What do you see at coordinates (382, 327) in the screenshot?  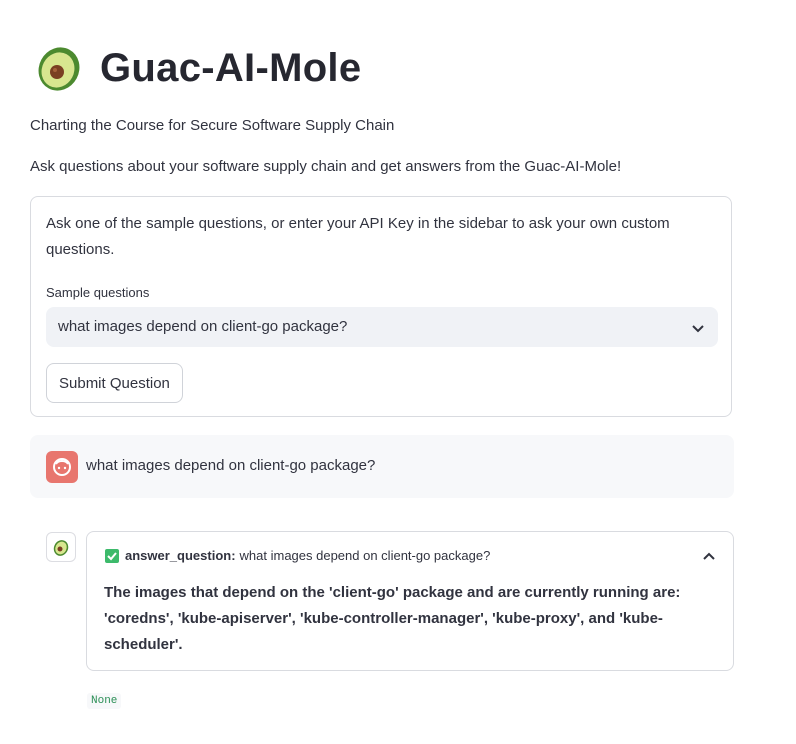 I see `sample-questions-select: what images depend on client-go package?` at bounding box center [382, 327].